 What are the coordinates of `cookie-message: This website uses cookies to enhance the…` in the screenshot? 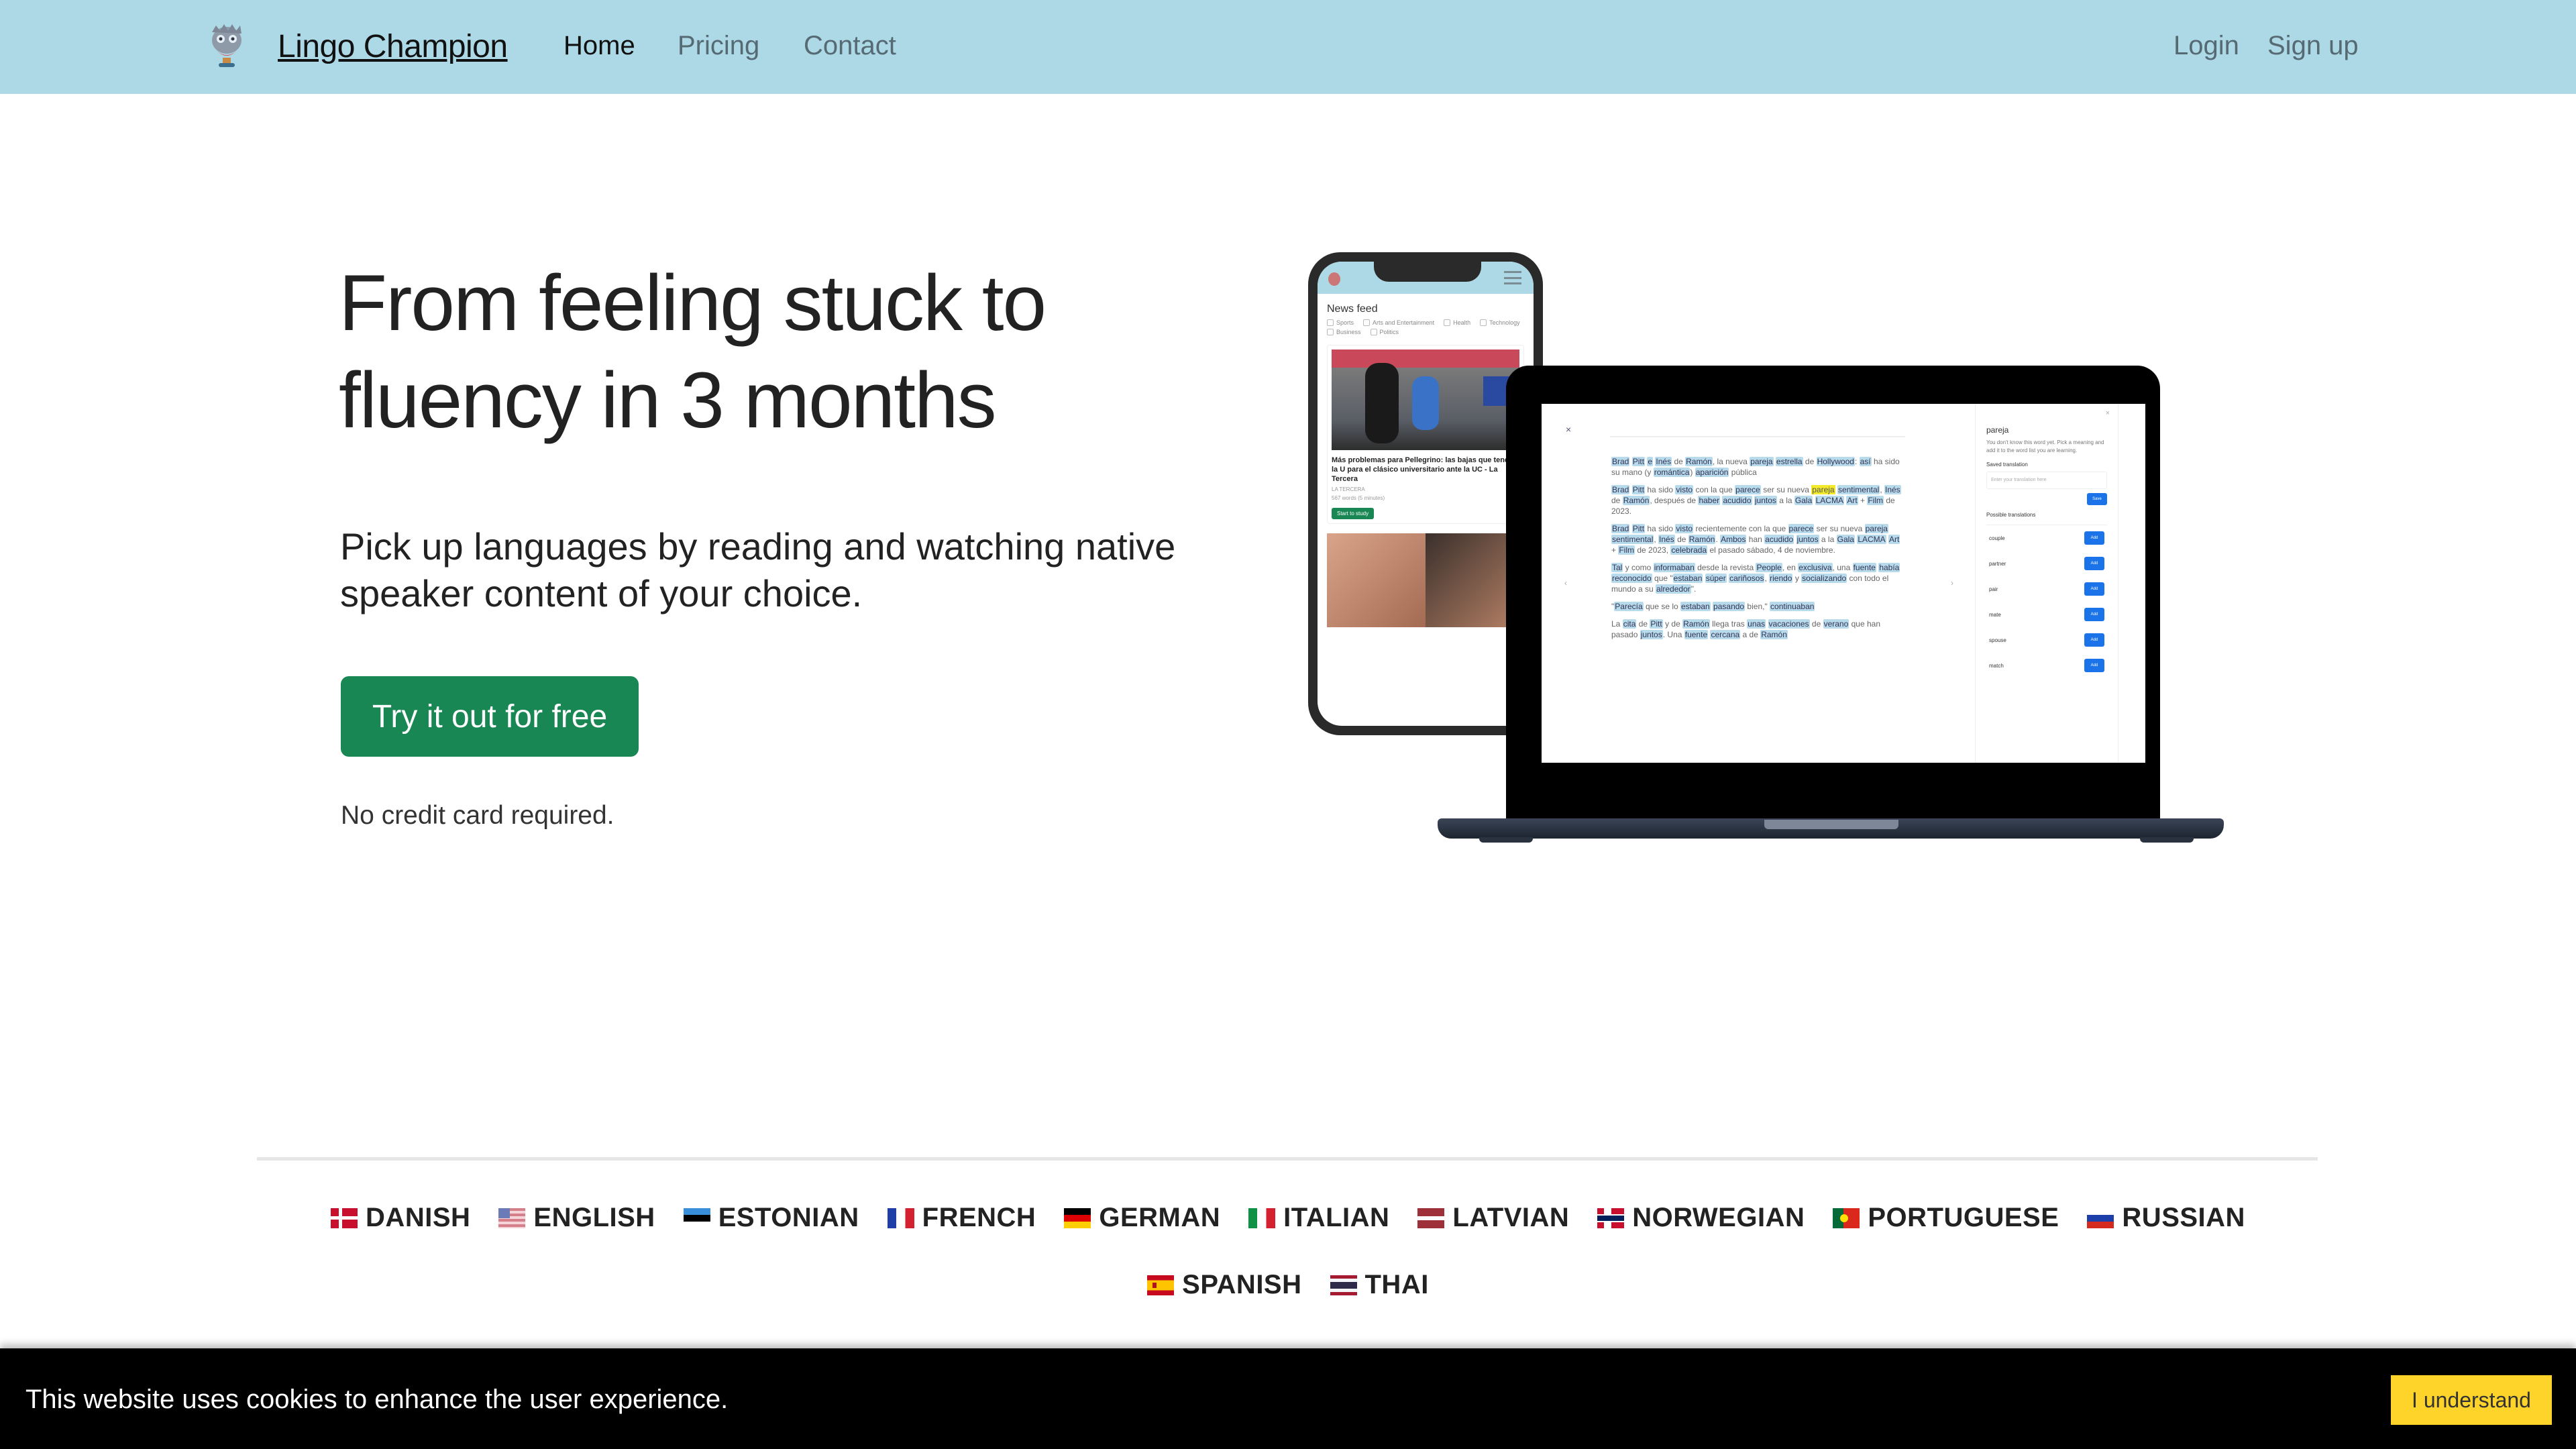 It's located at (377, 1399).